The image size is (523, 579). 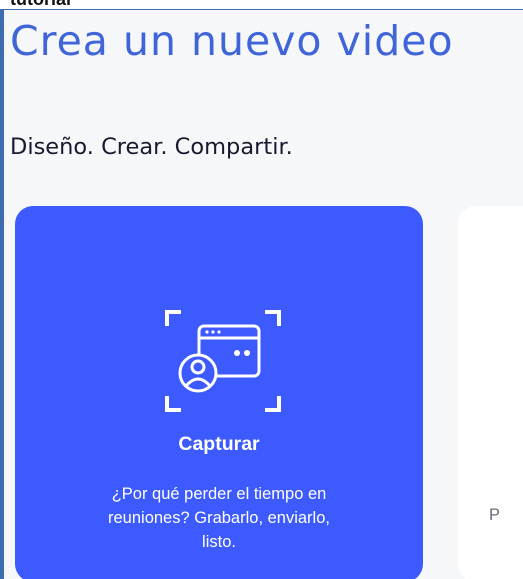 I want to click on capture-card-description-line: listo., so click(x=219, y=542).